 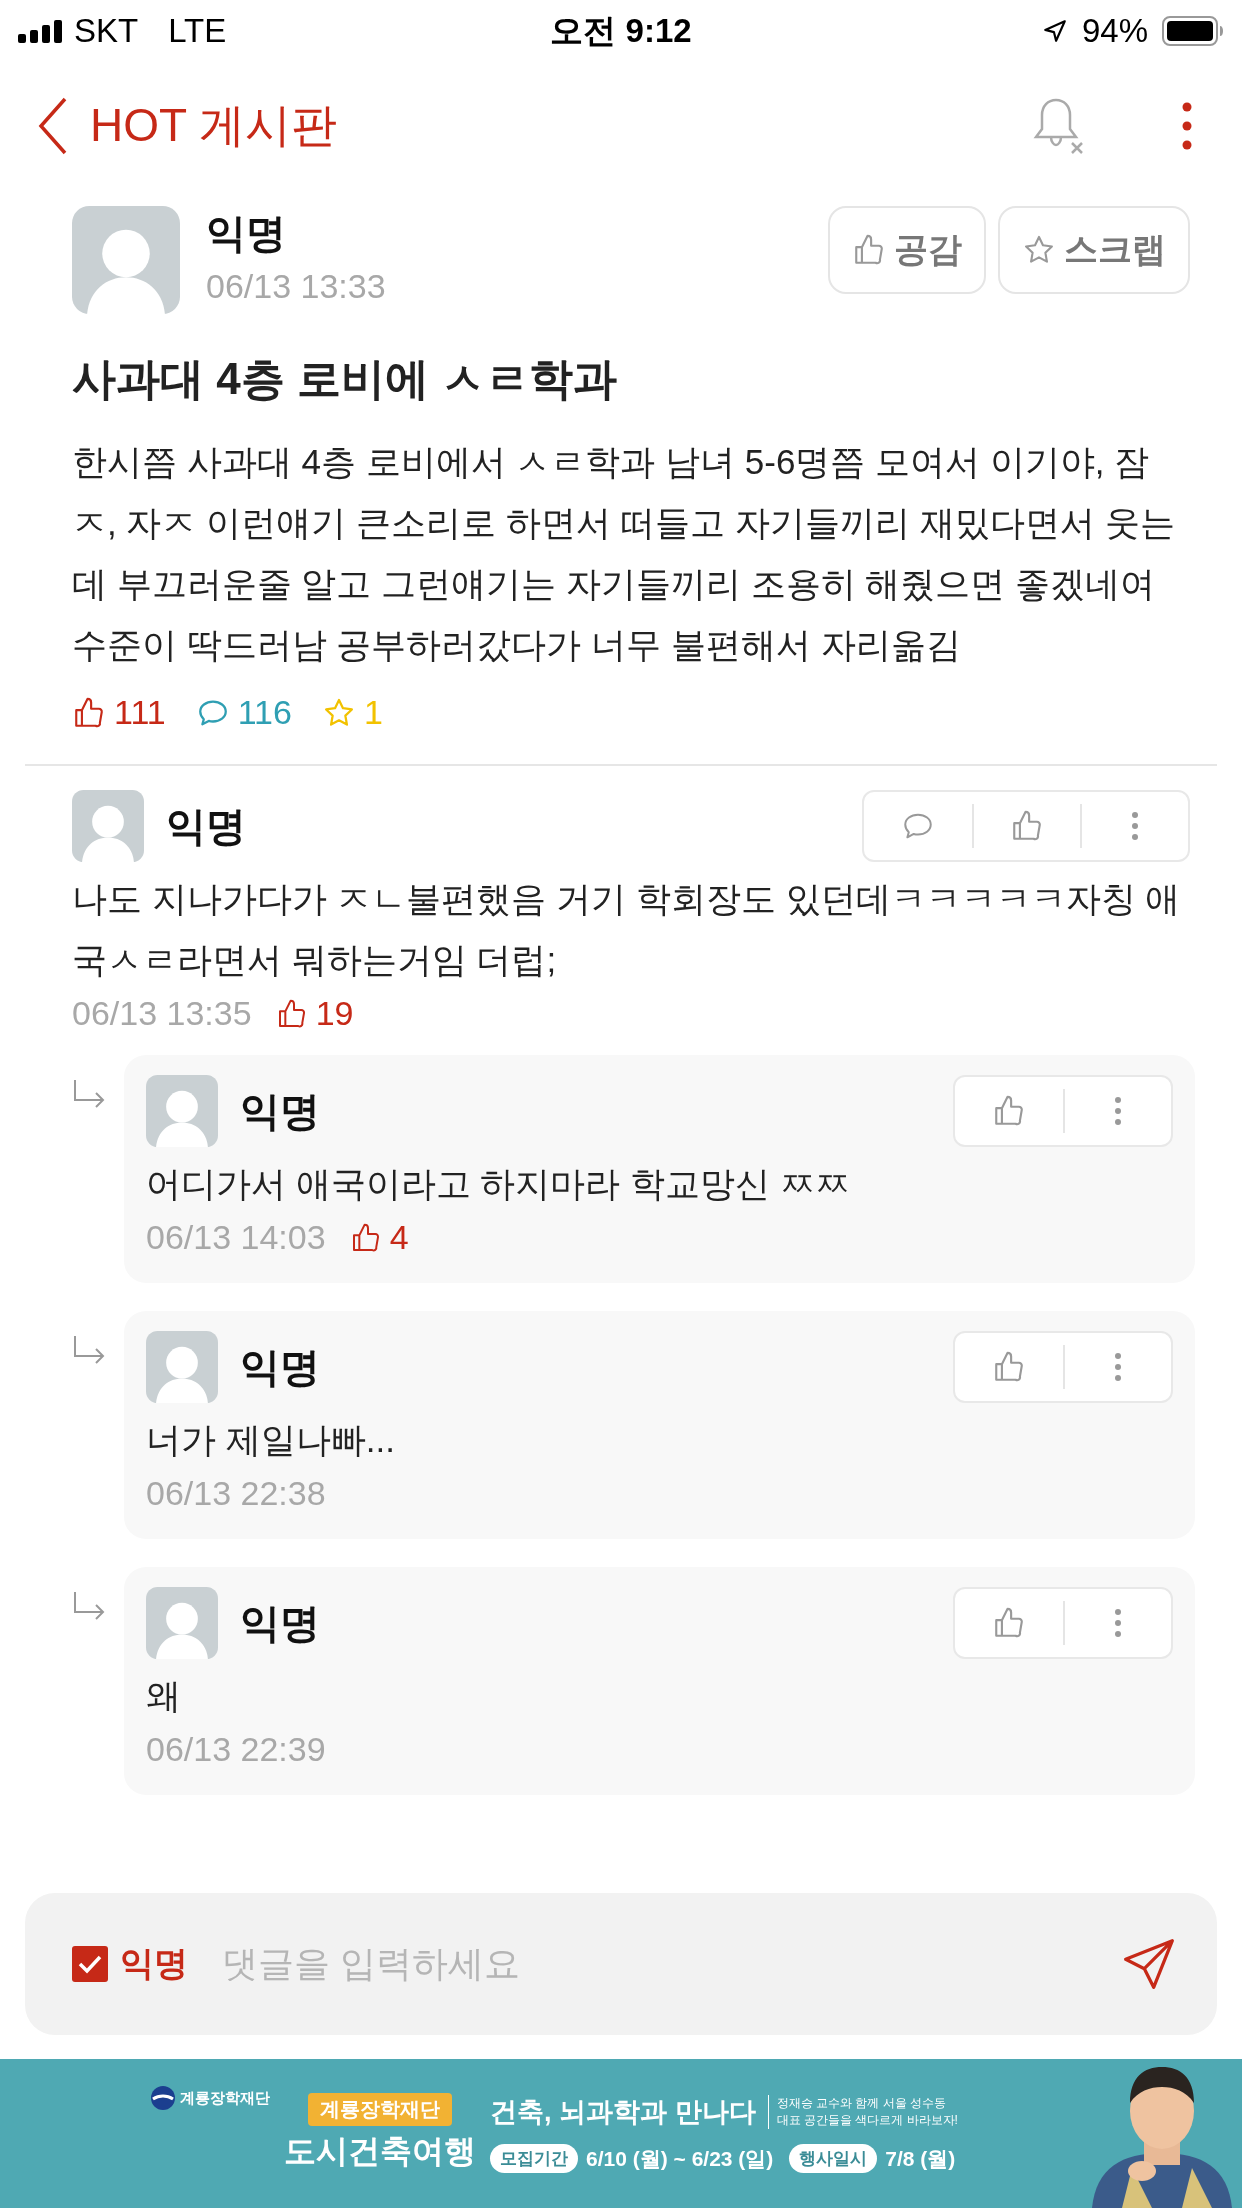 What do you see at coordinates (534, 2158) in the screenshot?
I see `ad-pill: 모집기간` at bounding box center [534, 2158].